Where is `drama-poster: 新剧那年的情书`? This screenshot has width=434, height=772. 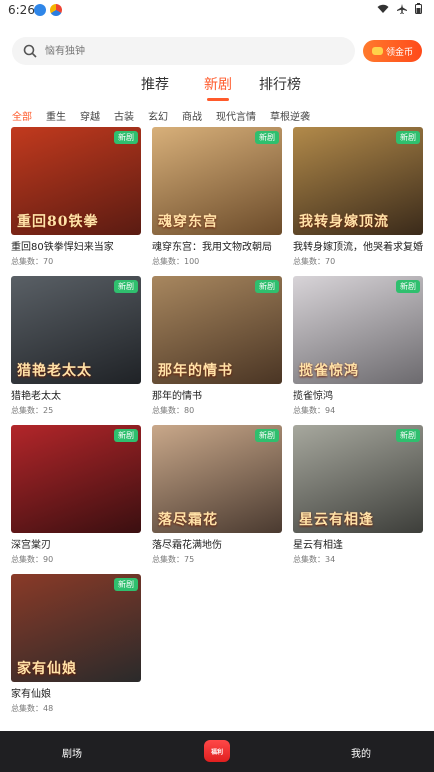
drama-poster: 新剧那年的情书 is located at coordinates (217, 330).